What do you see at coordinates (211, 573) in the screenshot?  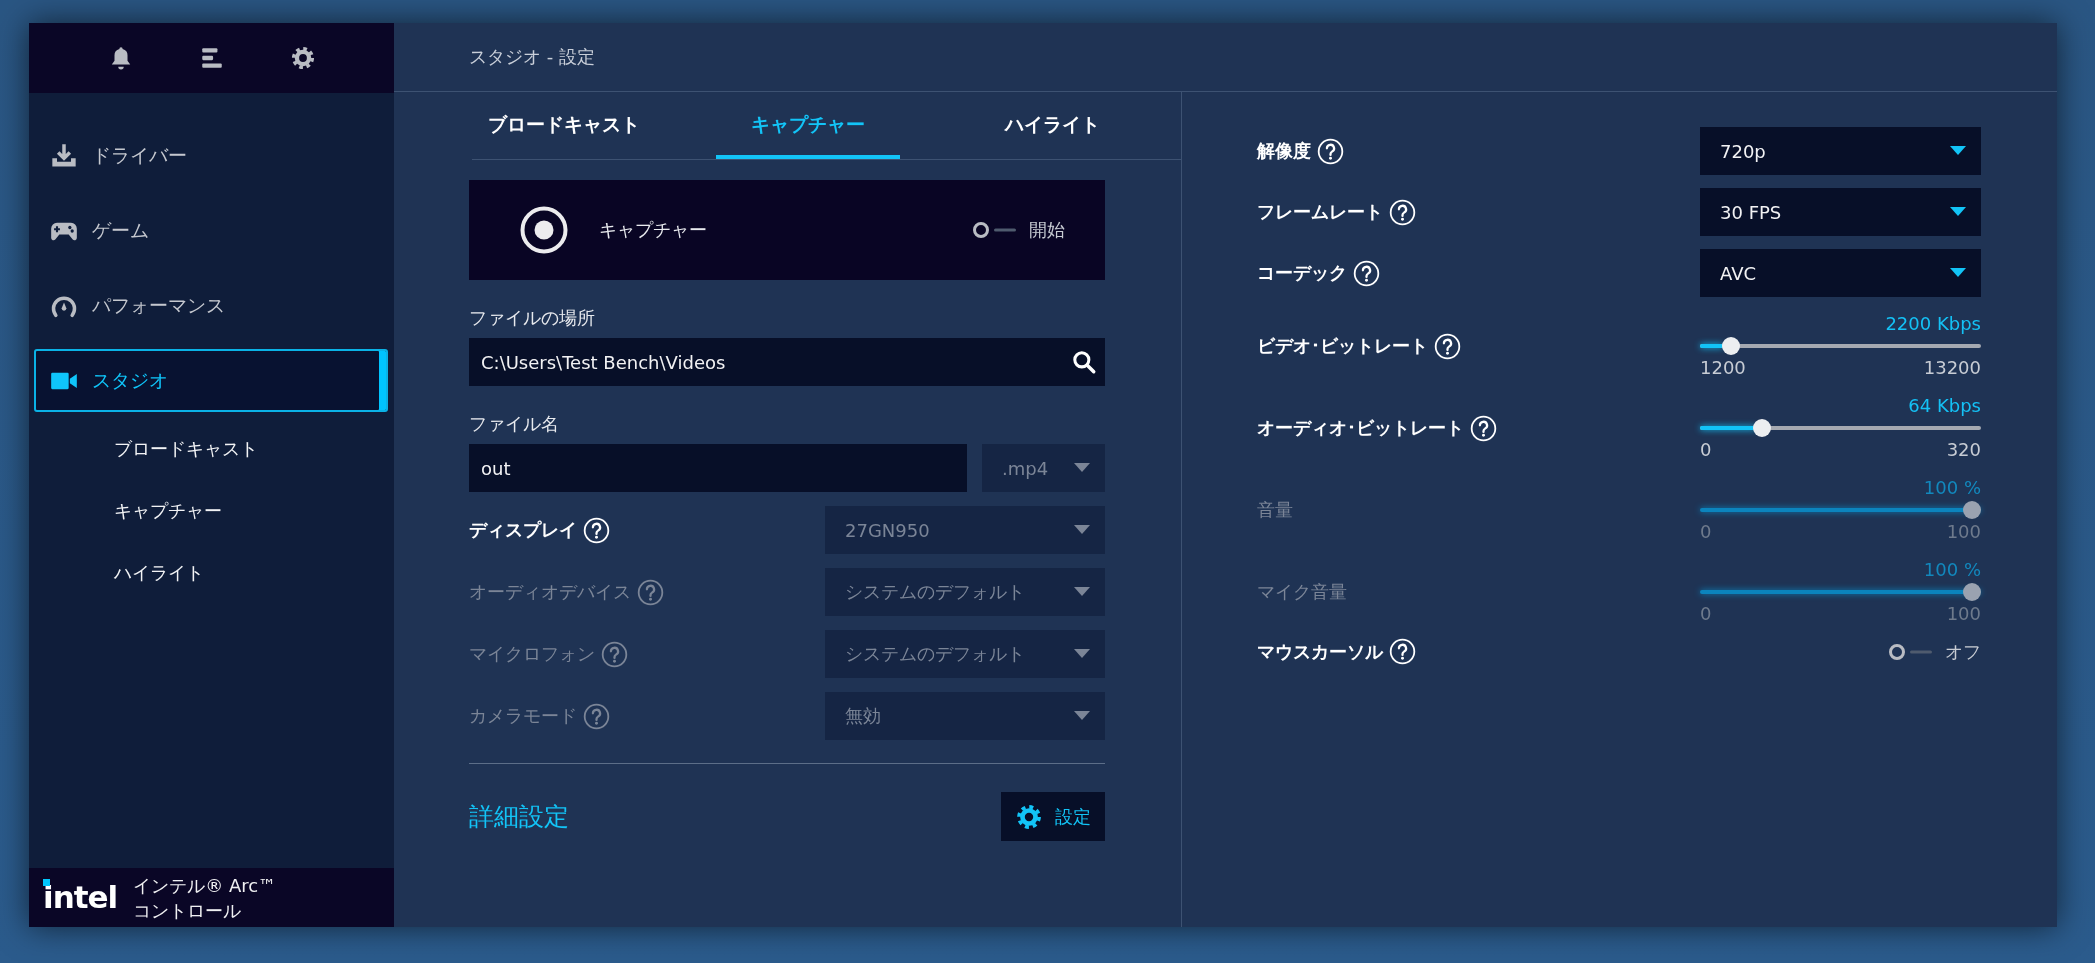 I see `sidebar-subitem: ハイライト` at bounding box center [211, 573].